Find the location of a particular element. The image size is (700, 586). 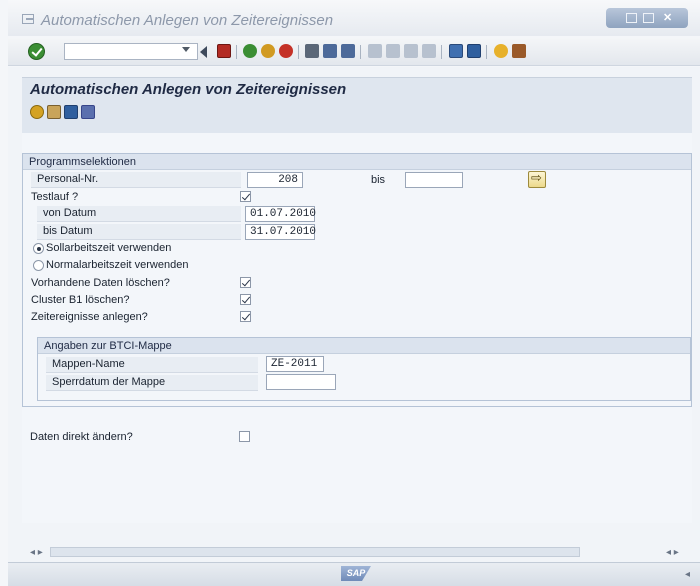

command-field is located at coordinates (131, 51).